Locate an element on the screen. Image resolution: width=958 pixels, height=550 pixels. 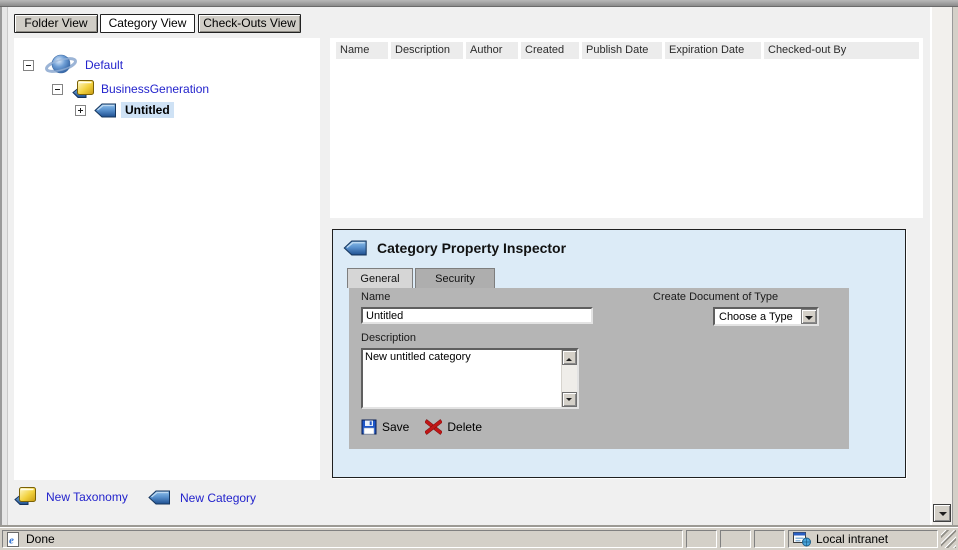
column-header-description: Description is located at coordinates (427, 50).